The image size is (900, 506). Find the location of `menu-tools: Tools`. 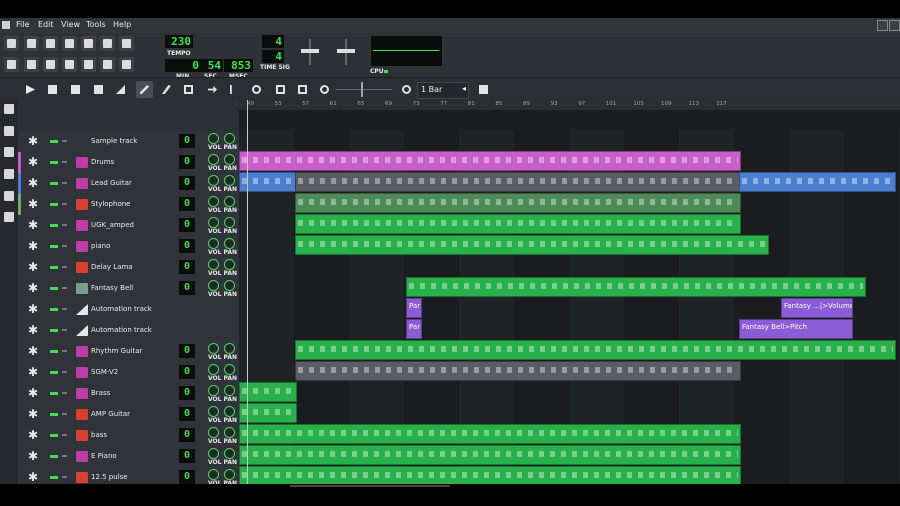

menu-tools: Tools is located at coordinates (96, 24).